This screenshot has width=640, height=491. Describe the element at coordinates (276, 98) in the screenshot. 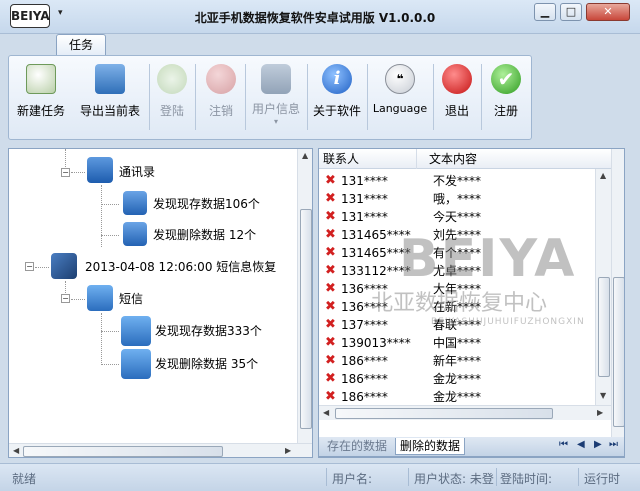

I see `user-info-button: 用户信息 ▾` at that location.